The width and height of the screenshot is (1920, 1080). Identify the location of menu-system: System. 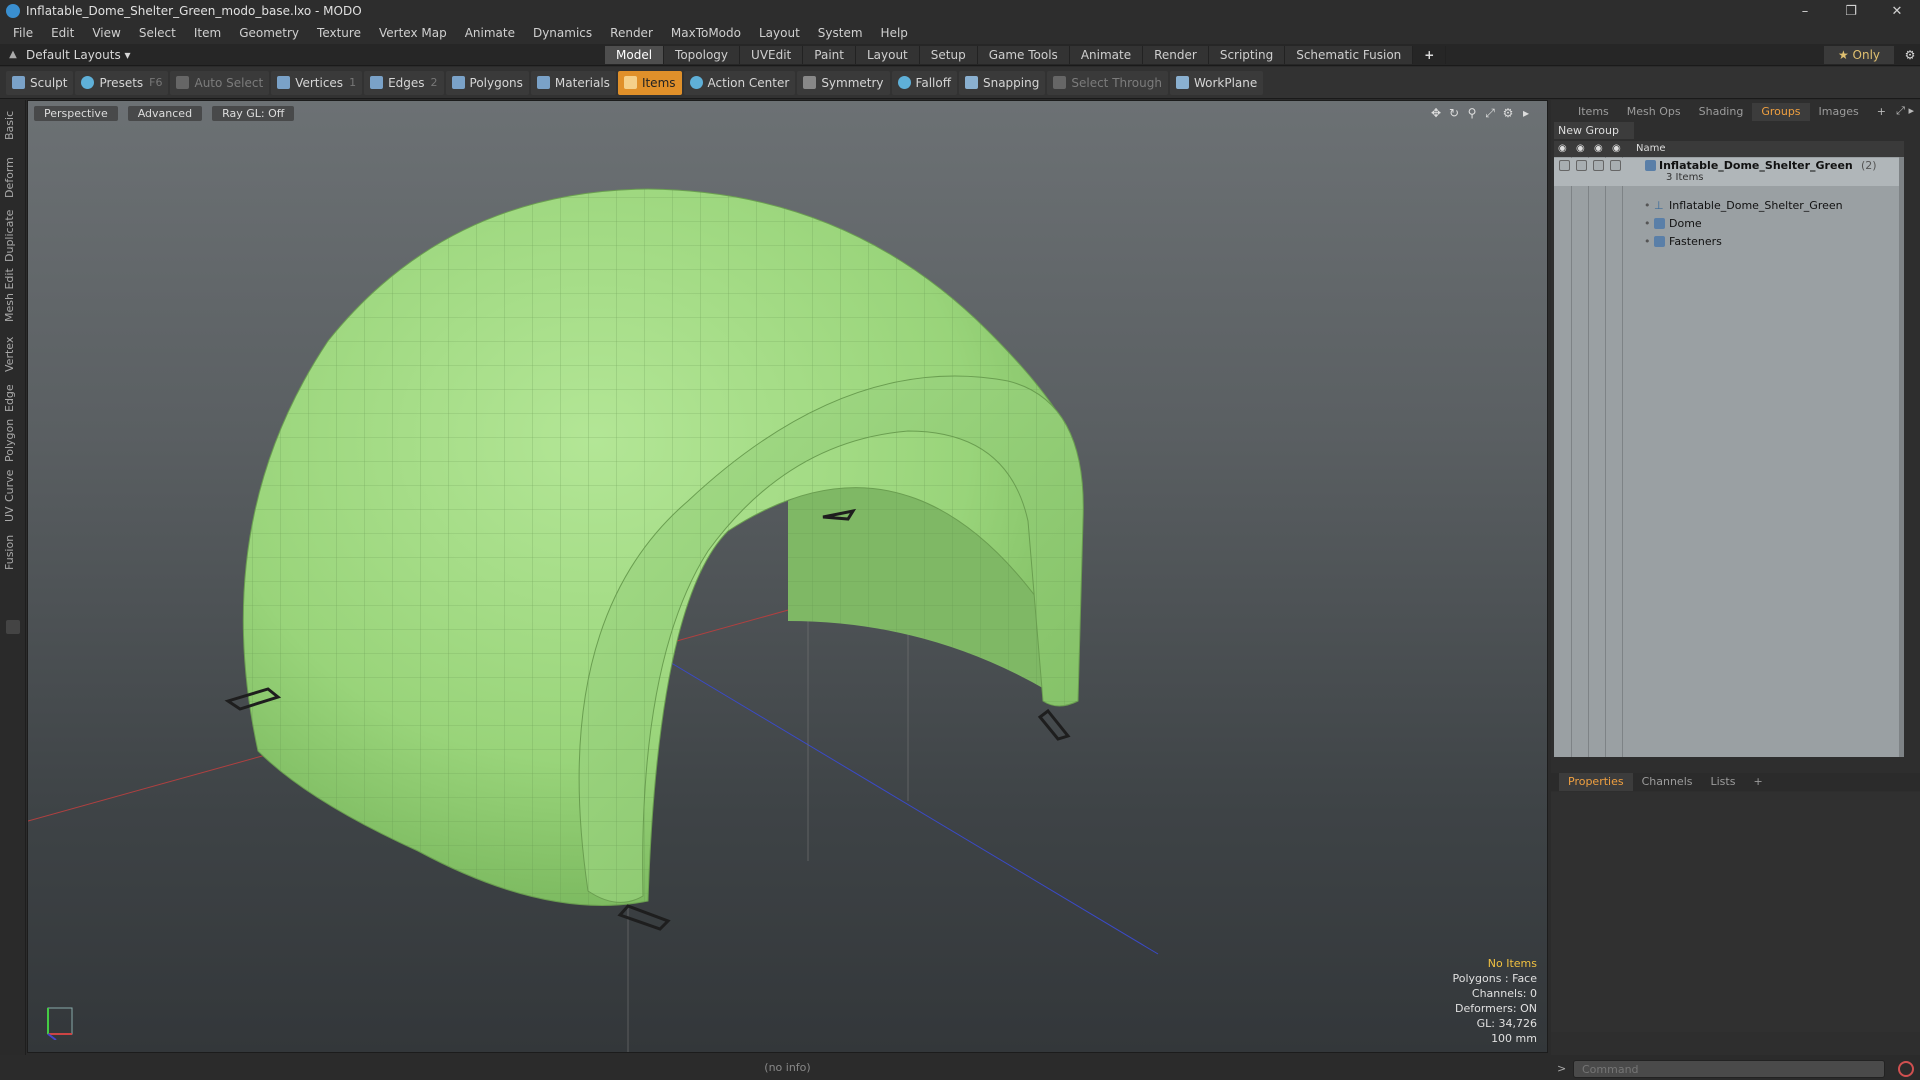
(840, 33).